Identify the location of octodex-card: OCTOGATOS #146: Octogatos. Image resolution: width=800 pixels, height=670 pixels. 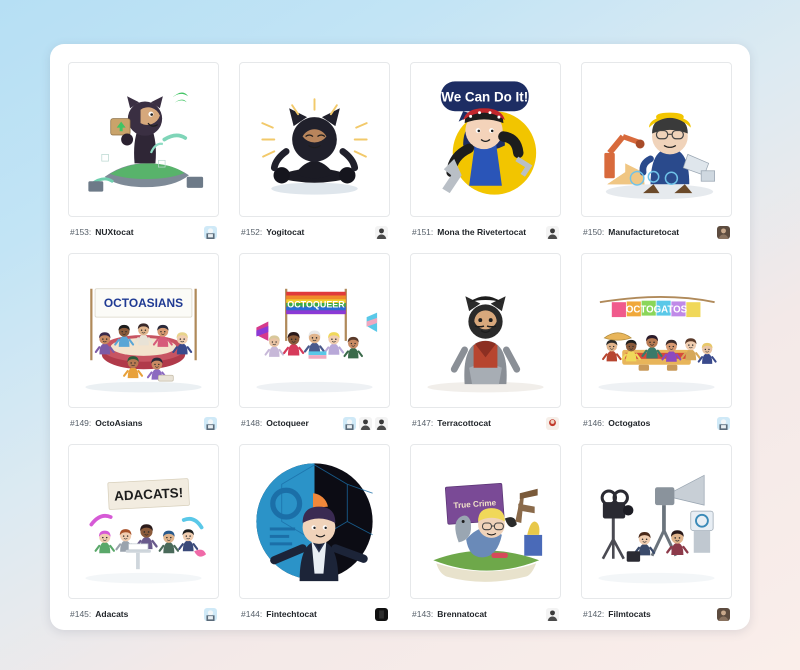
(656, 342).